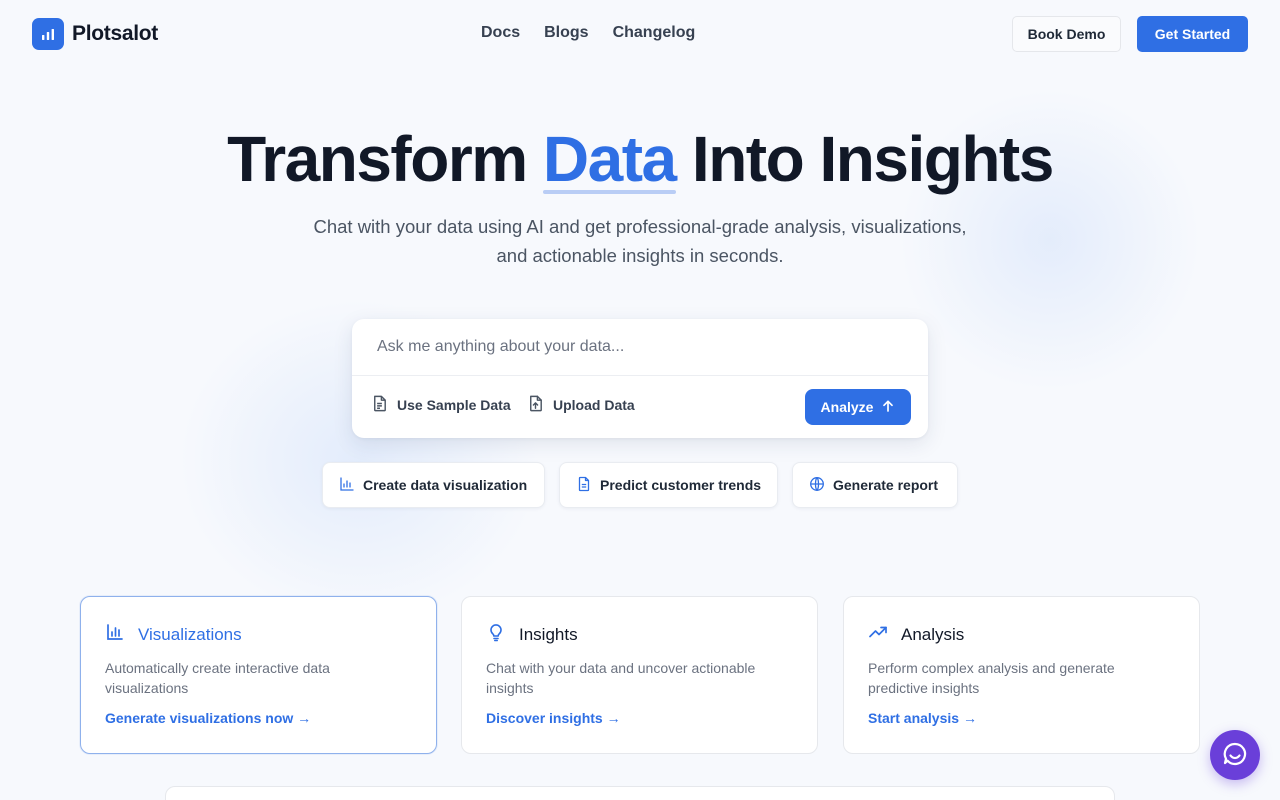 The width and height of the screenshot is (1280, 800). Describe the element at coordinates (115, 33) in the screenshot. I see `brand-name: Plotsalot` at that location.